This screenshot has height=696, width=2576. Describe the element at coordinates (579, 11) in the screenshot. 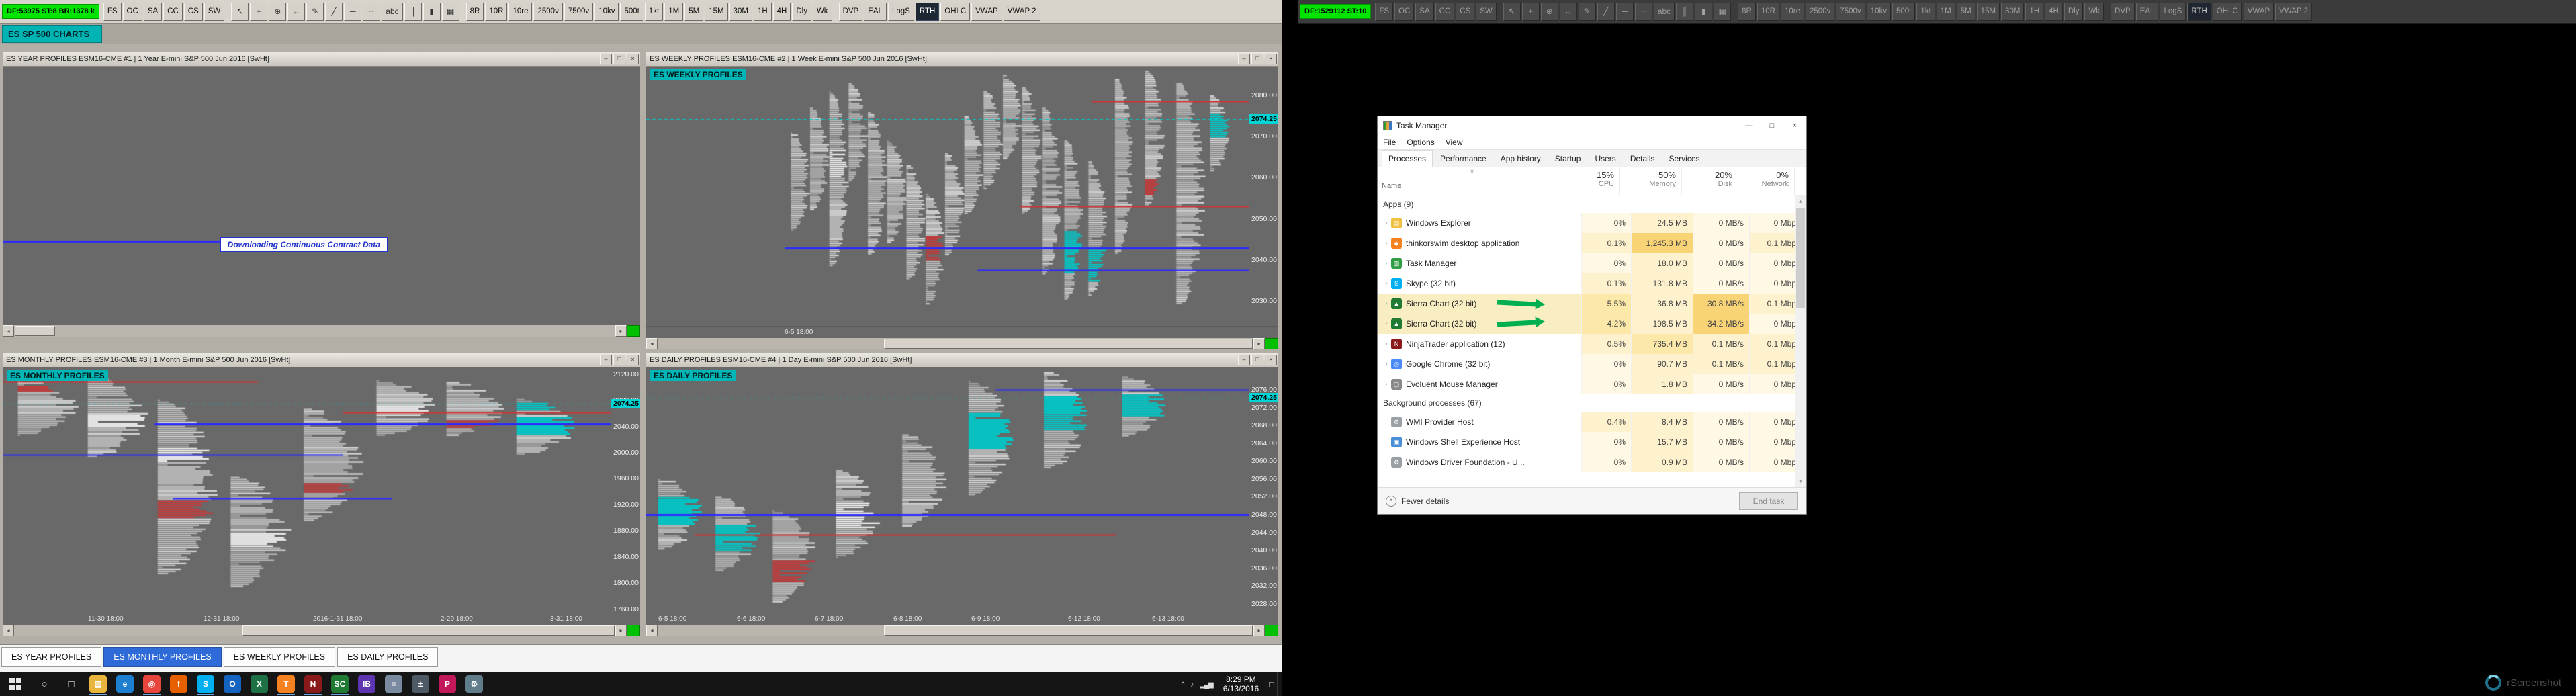

I see `timeframe-button-7500v: 7500v` at that location.